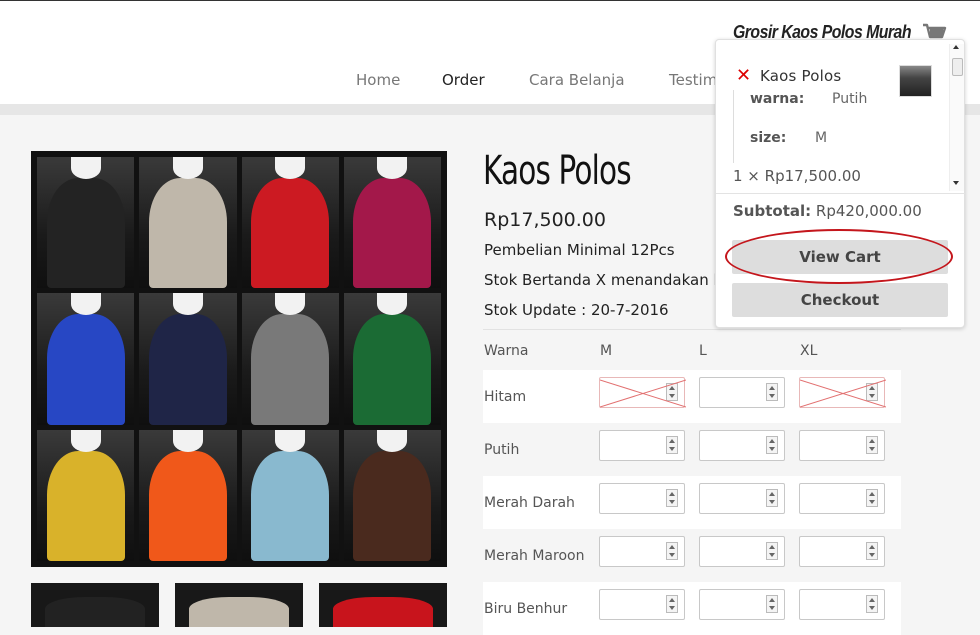  Describe the element at coordinates (777, 99) in the screenshot. I see `meta-key-warna: warna:` at that location.